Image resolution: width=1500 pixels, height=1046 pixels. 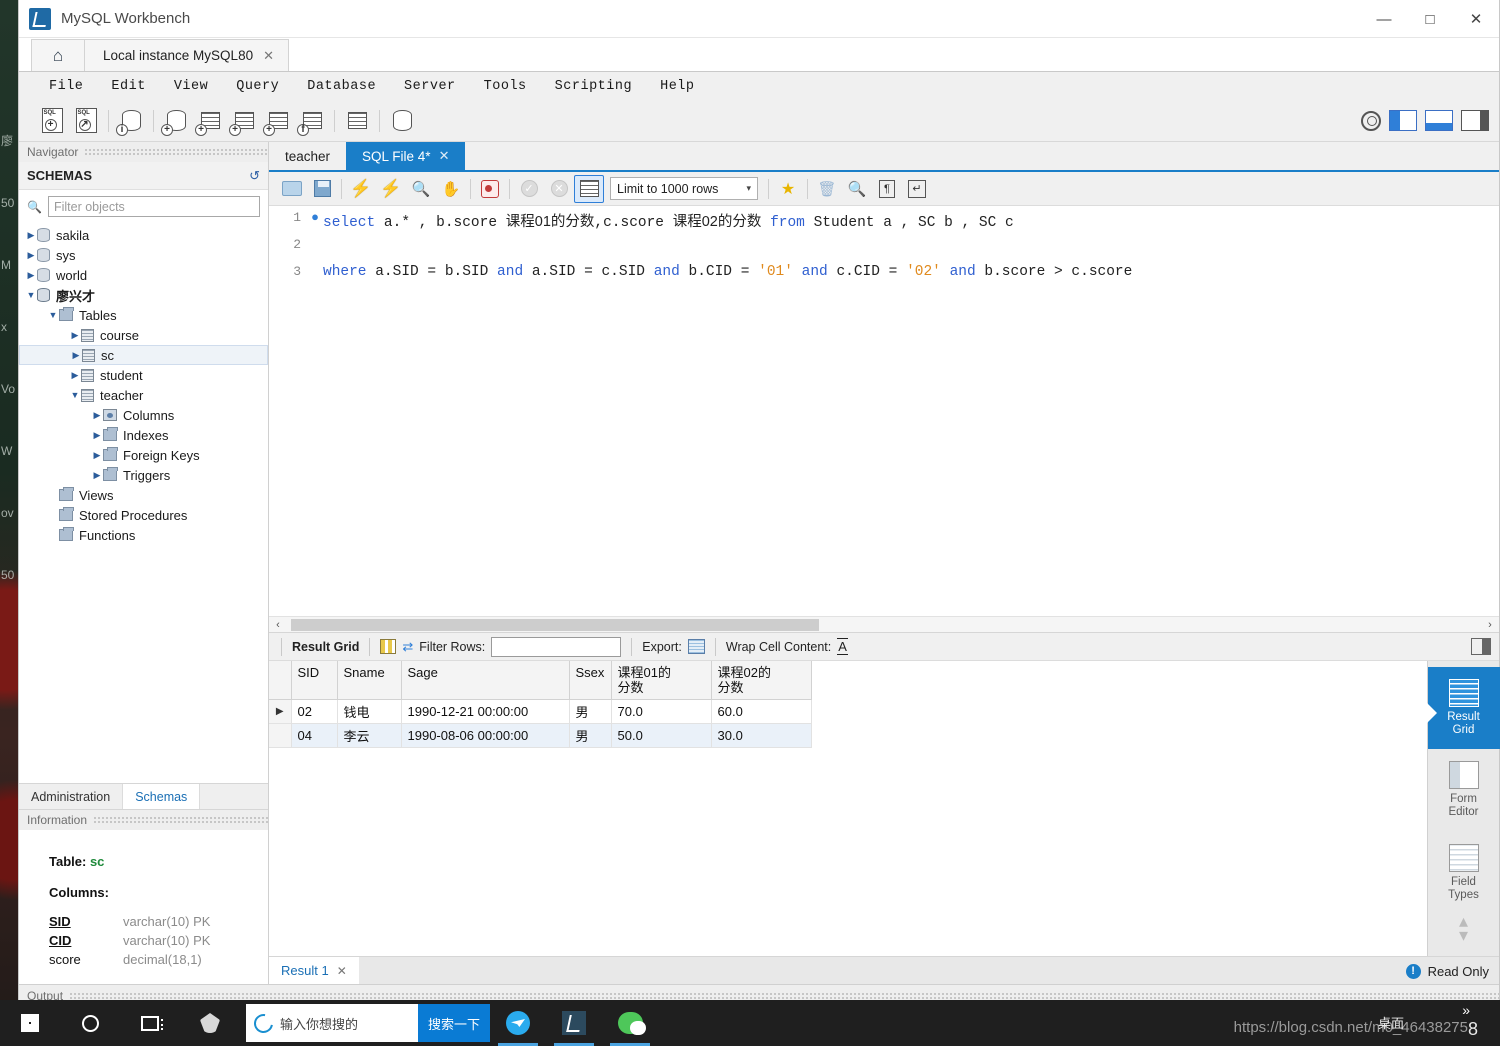 What do you see at coordinates (661, 711) in the screenshot?
I see `table-cell: 70.0` at bounding box center [661, 711].